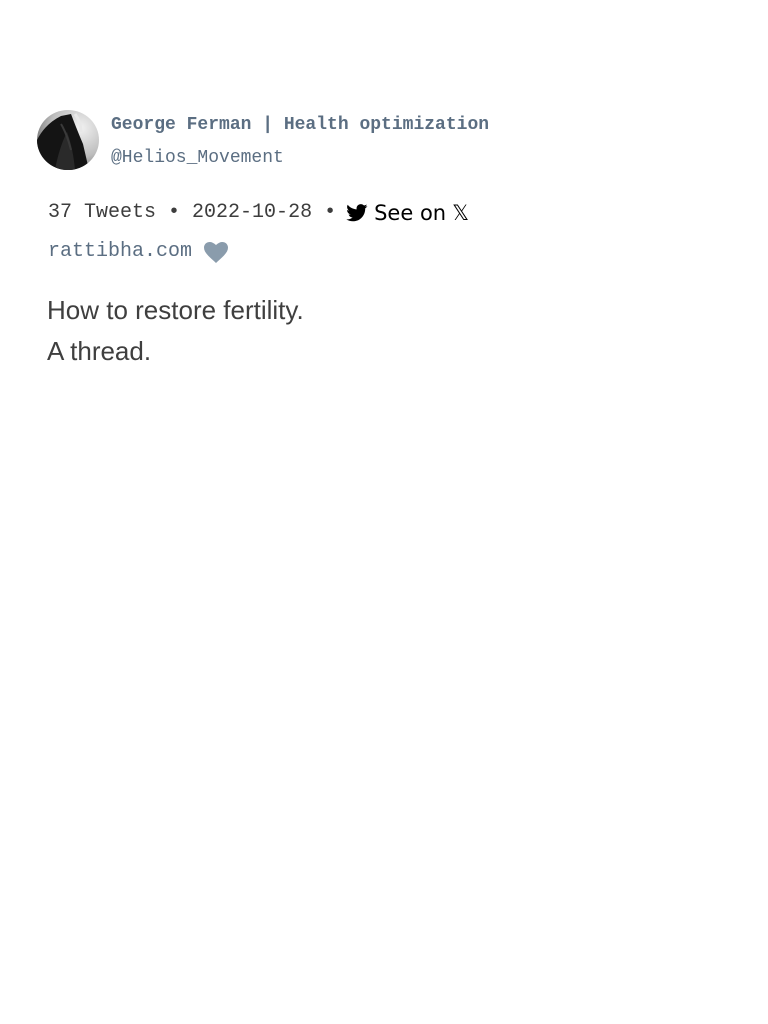 The width and height of the screenshot is (768, 1024). I want to click on rattibha-link: rattibha.com, so click(120, 252).